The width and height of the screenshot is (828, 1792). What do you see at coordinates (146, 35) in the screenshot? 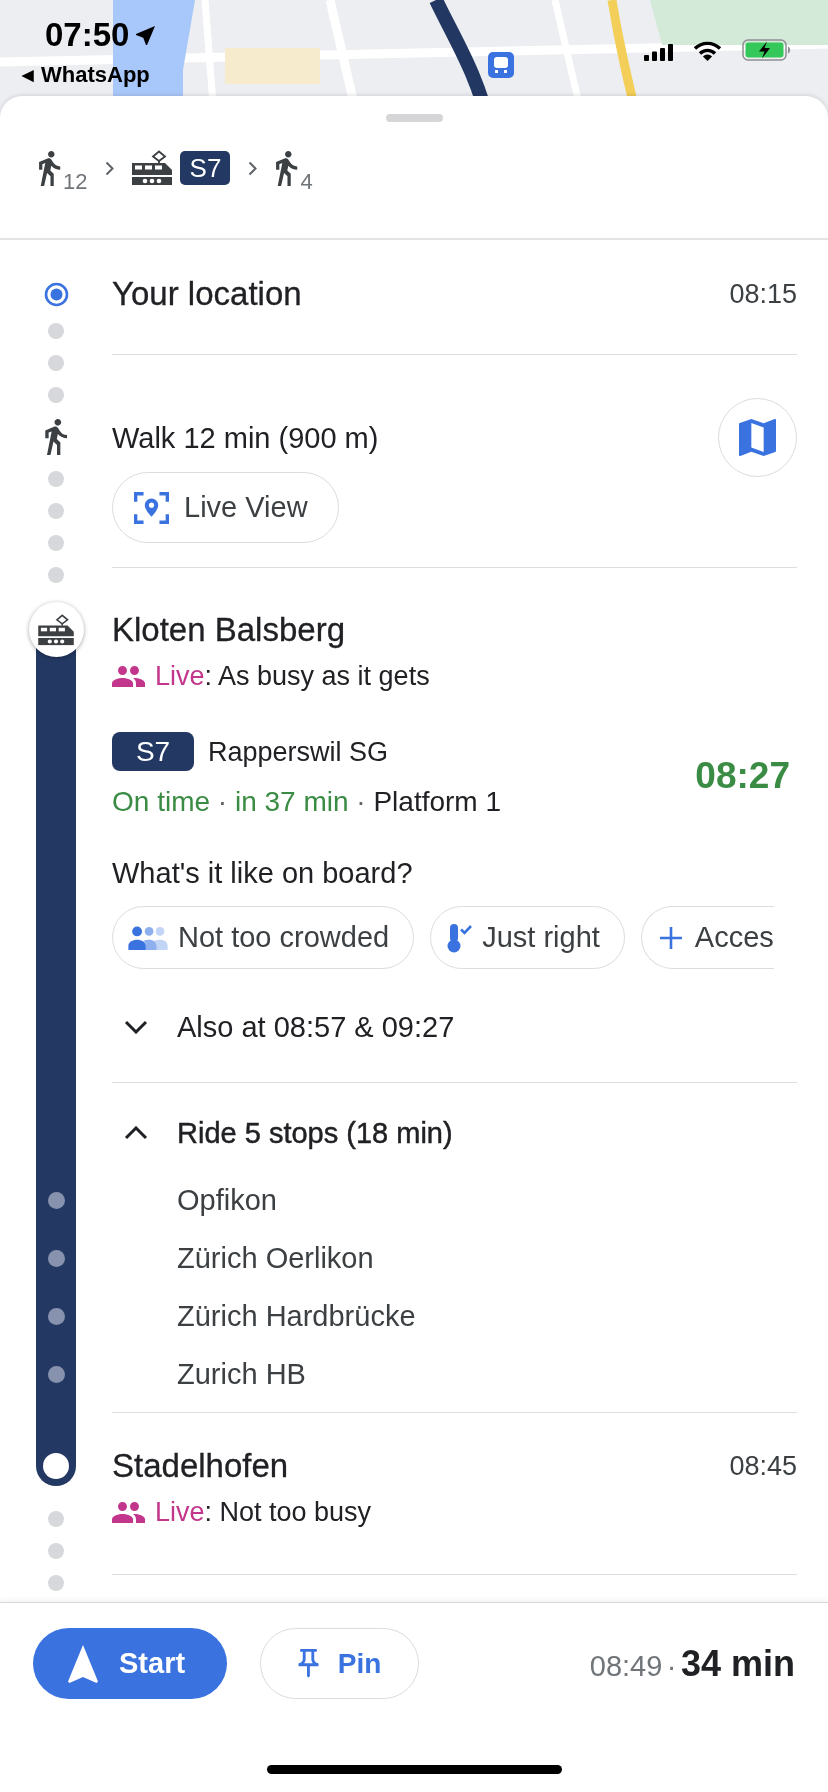
I see `location-arrow-icon` at bounding box center [146, 35].